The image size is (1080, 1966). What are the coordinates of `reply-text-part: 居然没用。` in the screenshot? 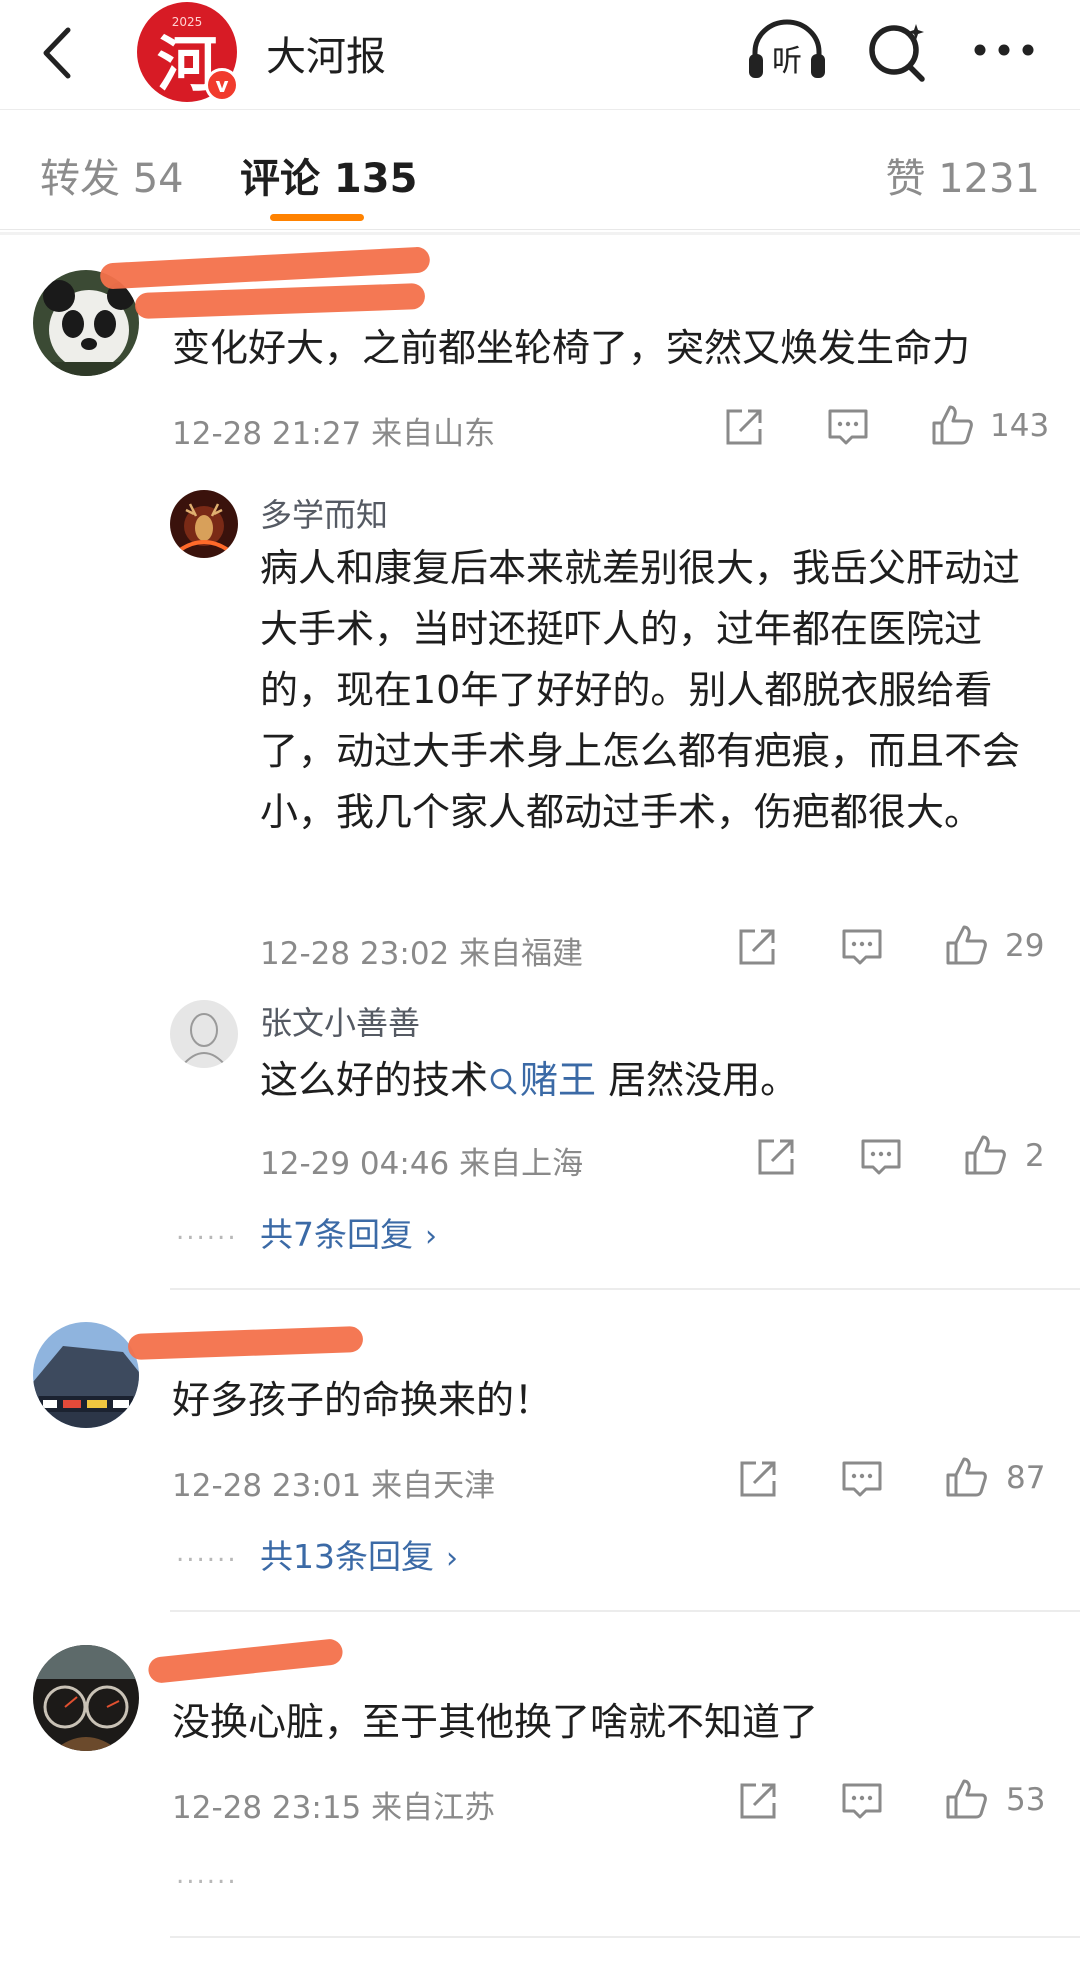 It's located at (697, 1080).